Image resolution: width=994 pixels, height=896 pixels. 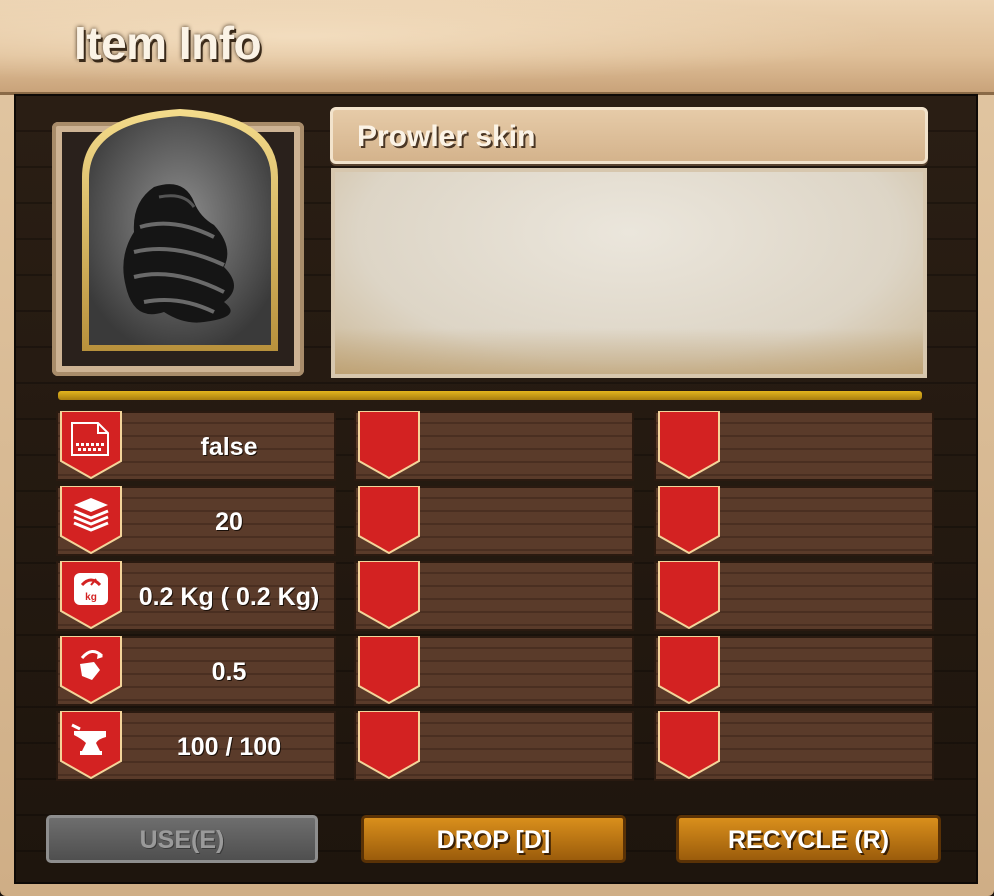 I want to click on svg-text: kg, so click(x=91, y=597).